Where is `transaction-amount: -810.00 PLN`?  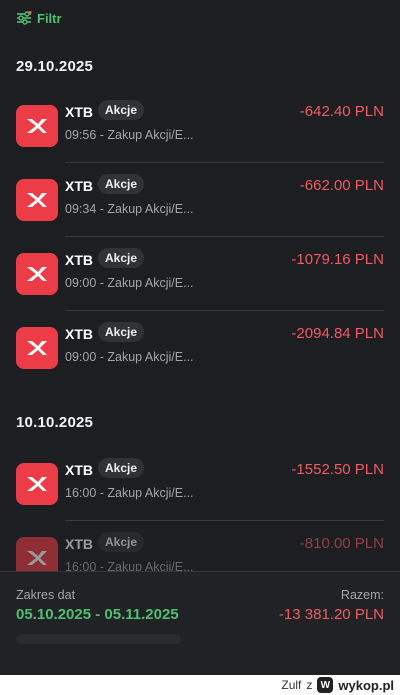 transaction-amount: -810.00 PLN is located at coordinates (341, 543).